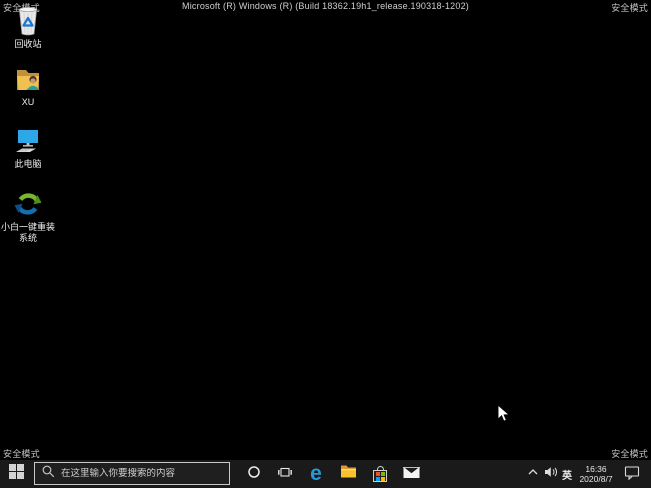  What do you see at coordinates (27, 232) in the screenshot?
I see `icon-label: 小白一键重装系统` at bounding box center [27, 232].